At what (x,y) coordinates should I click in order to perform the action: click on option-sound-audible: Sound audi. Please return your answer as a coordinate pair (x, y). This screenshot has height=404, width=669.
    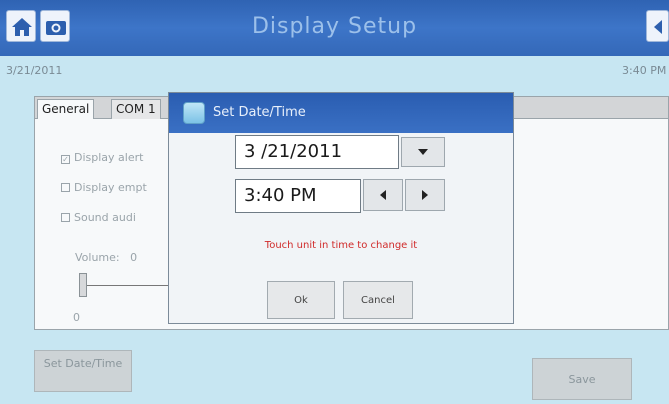
    Looking at the image, I should click on (98, 217).